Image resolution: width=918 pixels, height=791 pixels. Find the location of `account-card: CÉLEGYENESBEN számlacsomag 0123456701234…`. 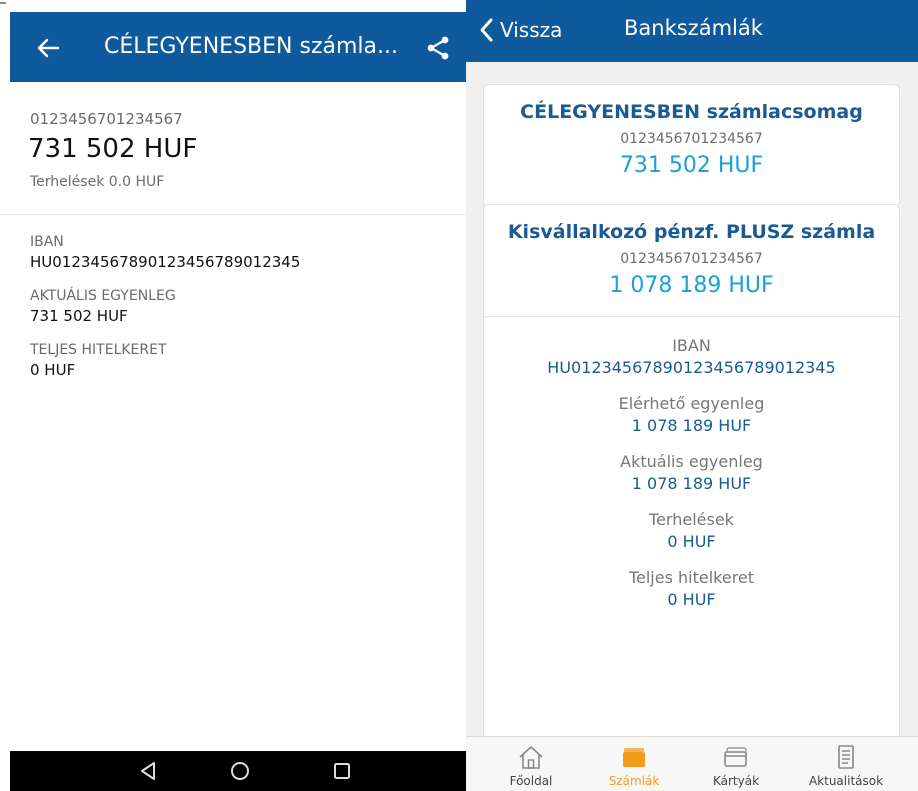

account-card: CÉLEGYENESBEN számlacsomag 0123456701234… is located at coordinates (691, 146).